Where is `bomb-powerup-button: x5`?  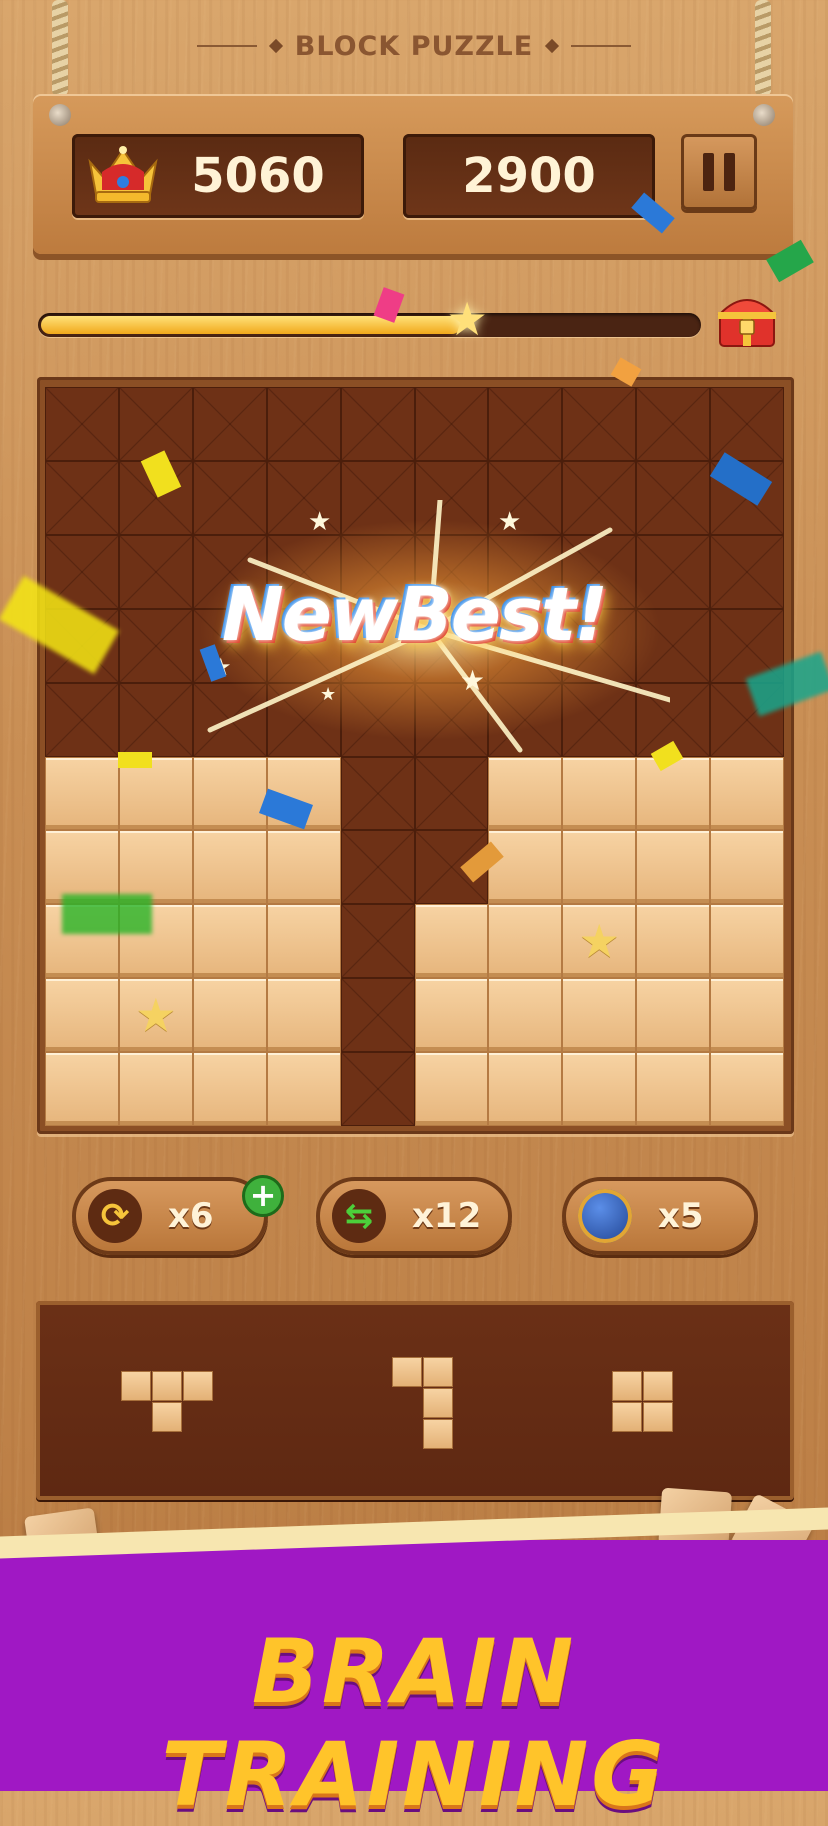
bomb-powerup-button: x5 is located at coordinates (660, 1216).